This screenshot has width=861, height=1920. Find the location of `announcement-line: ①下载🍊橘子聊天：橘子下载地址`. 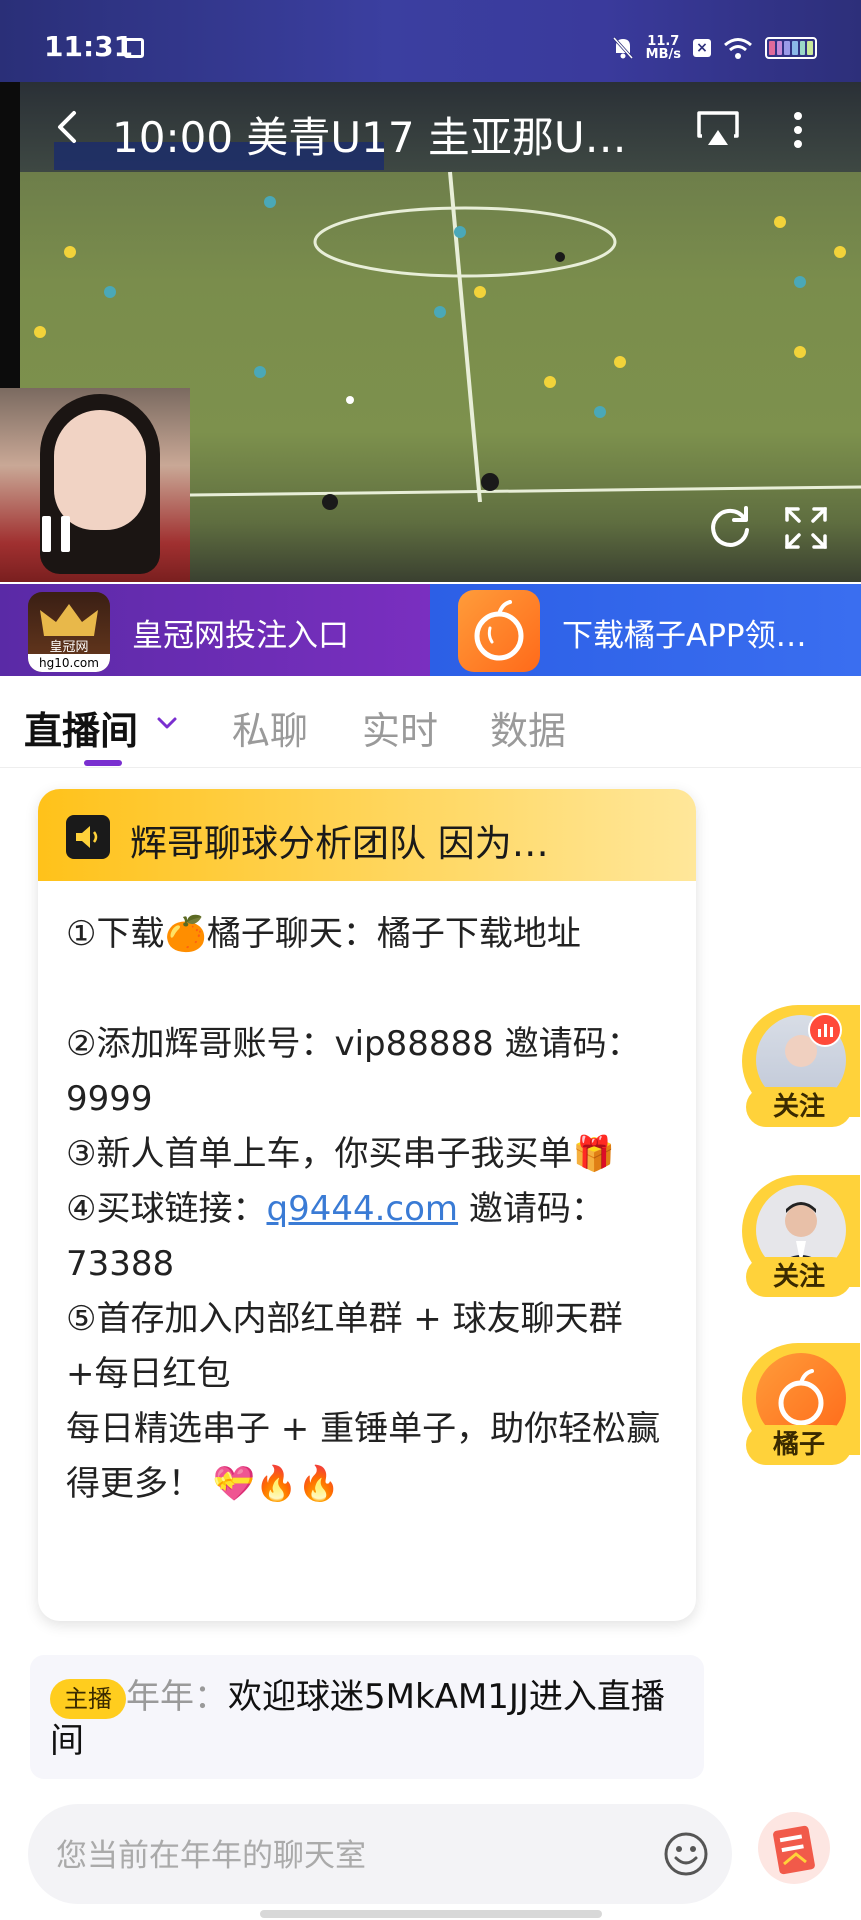

announcement-line: ①下载🍊橘子聊天：橘子下载地址 is located at coordinates (323, 934).